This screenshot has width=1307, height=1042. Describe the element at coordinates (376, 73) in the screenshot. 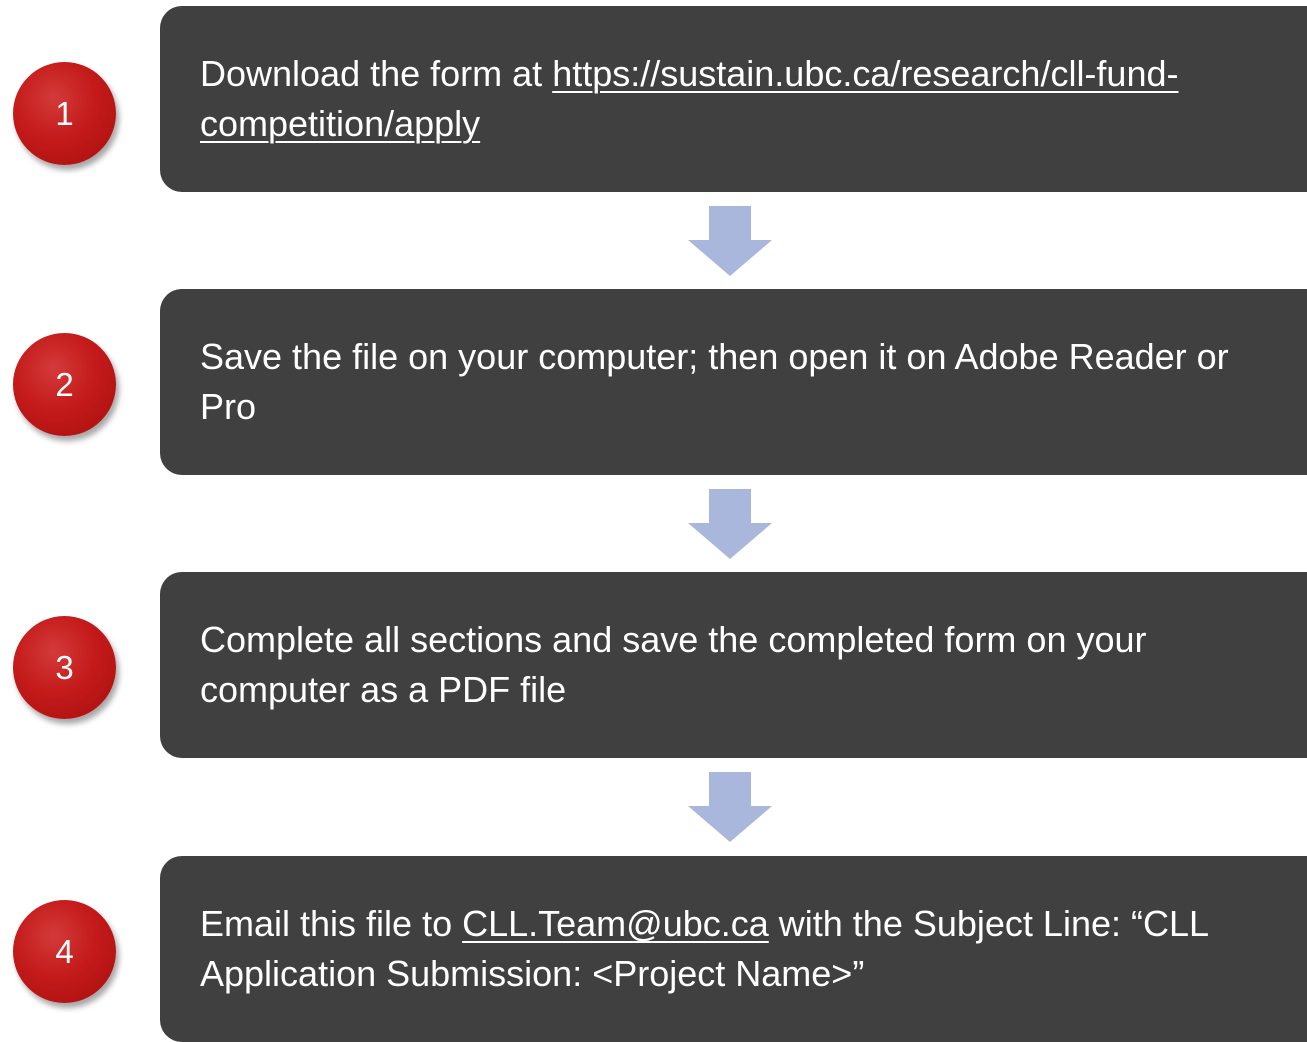

I see `step-1-text-before: Download the form at` at that location.